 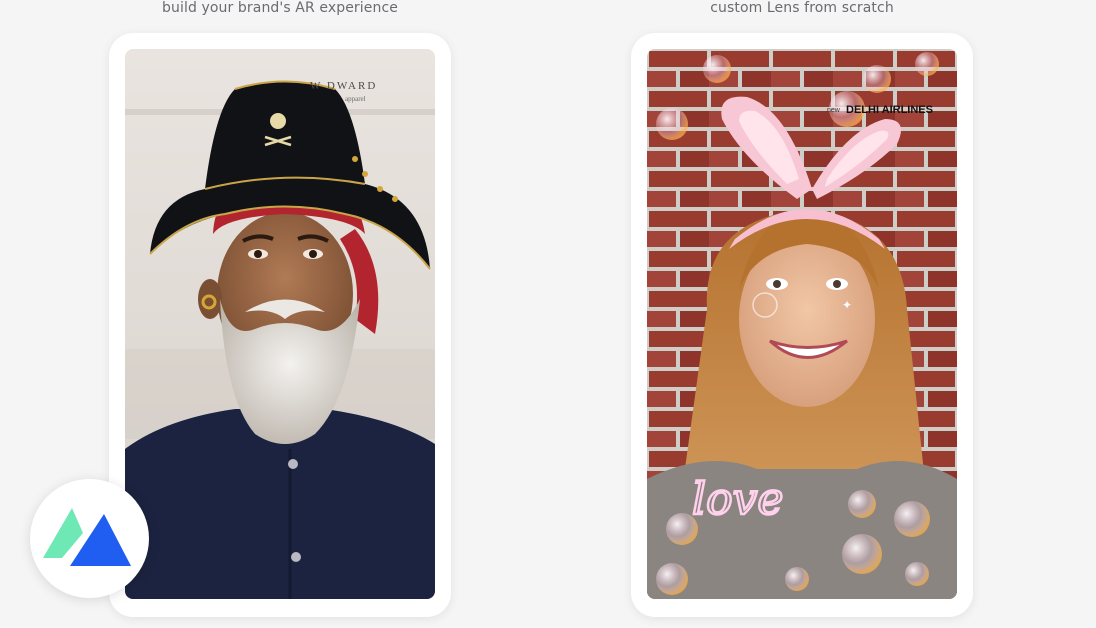 What do you see at coordinates (343, 86) in the screenshot?
I see `brand-watermark: W DWARD` at bounding box center [343, 86].